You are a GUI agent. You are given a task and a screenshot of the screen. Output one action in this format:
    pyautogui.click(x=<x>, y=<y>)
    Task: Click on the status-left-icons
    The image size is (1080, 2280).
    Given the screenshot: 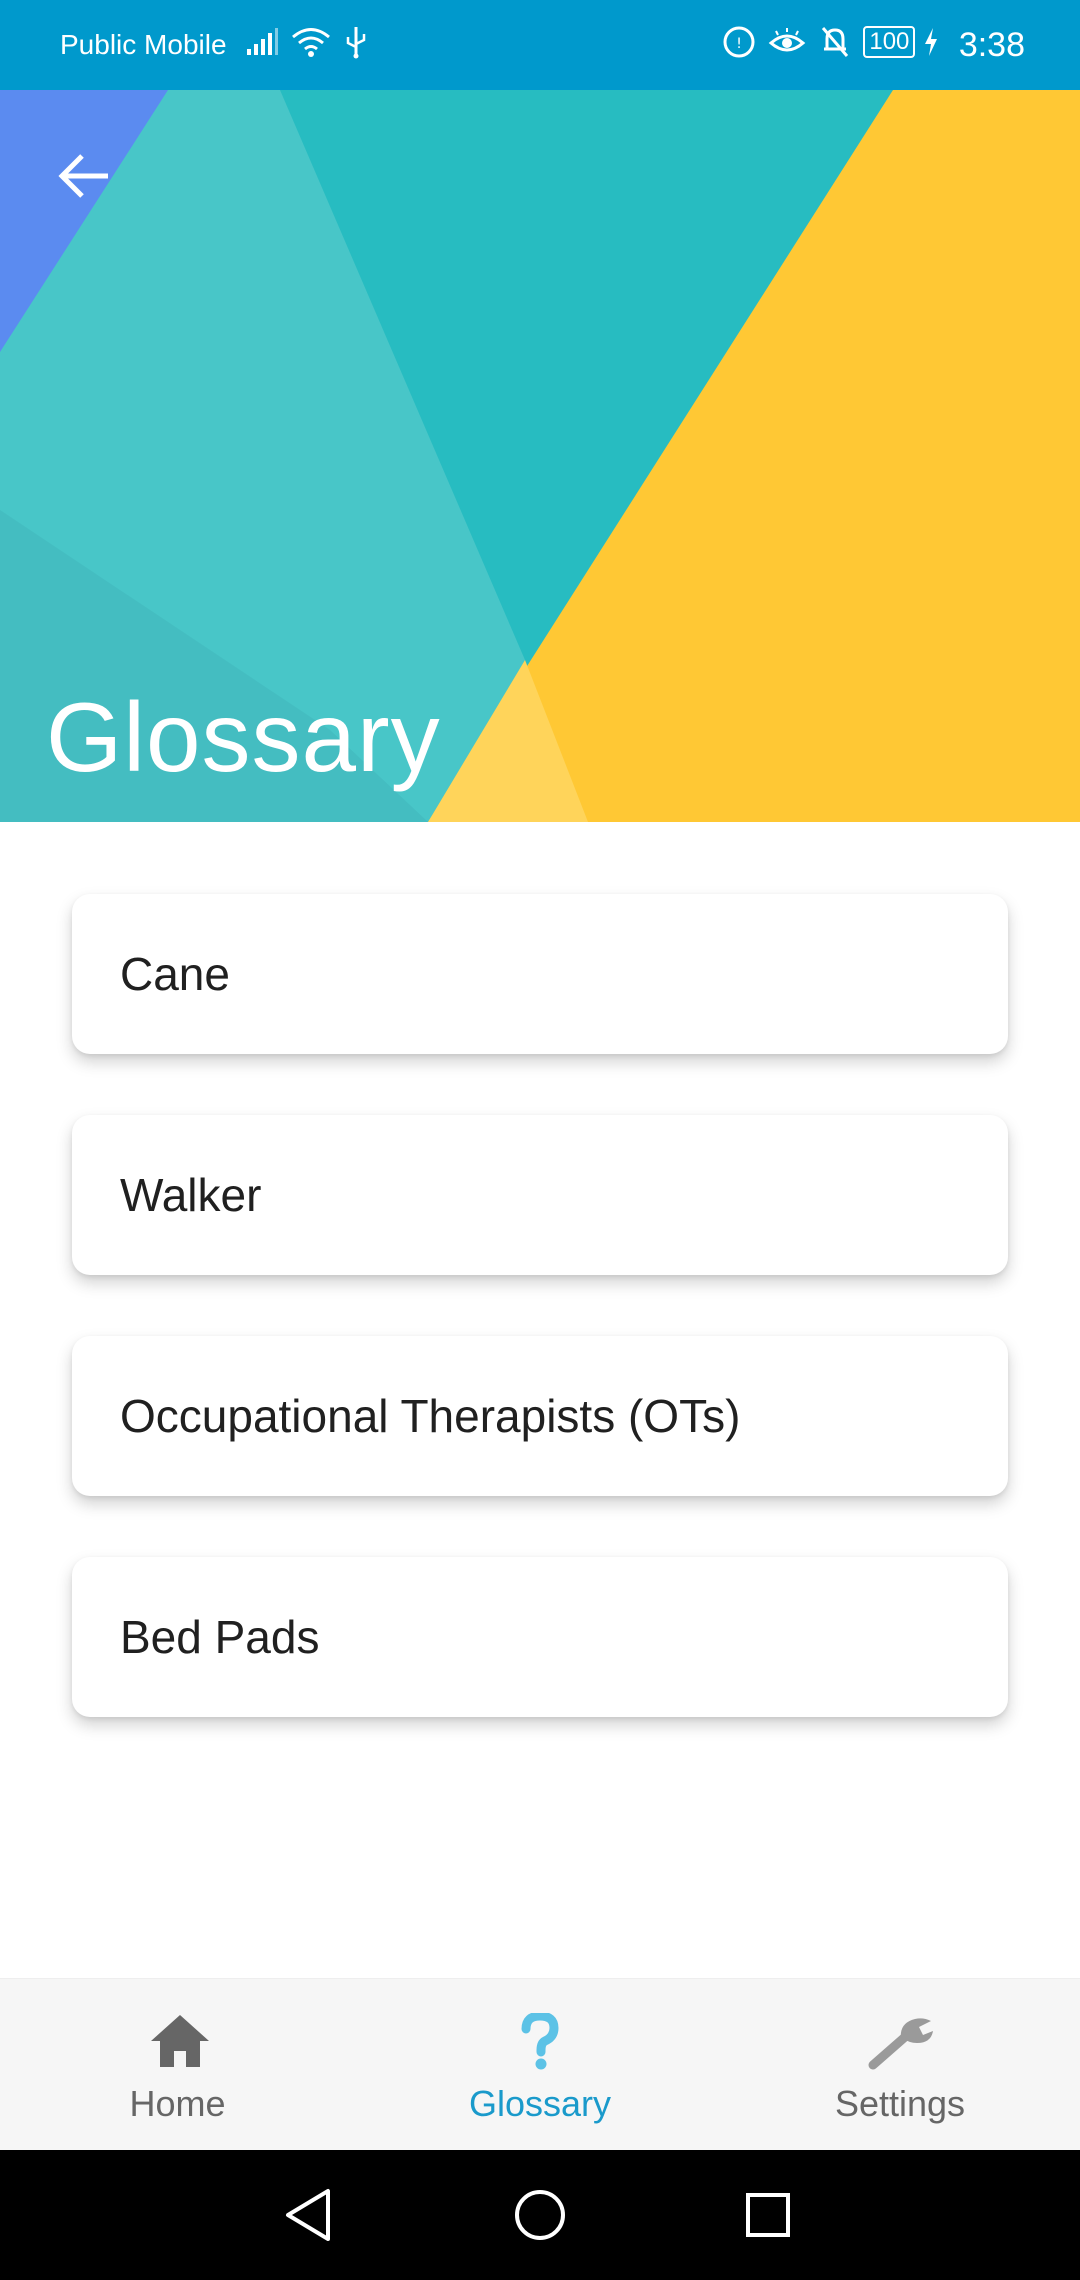 What is the action you would take?
    pyautogui.click(x=310, y=45)
    